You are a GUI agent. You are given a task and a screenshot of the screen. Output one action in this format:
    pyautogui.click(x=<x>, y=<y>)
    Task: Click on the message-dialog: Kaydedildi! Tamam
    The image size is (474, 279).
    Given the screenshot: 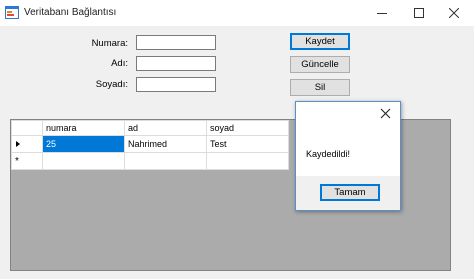 What is the action you would take?
    pyautogui.click(x=348, y=156)
    